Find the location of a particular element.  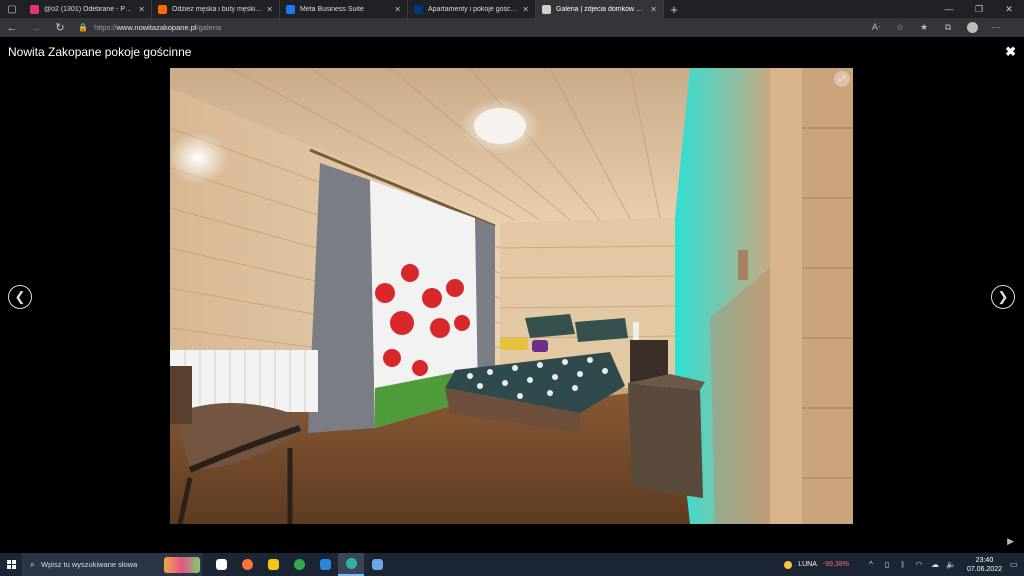

chrome-icon is located at coordinates (299, 564).